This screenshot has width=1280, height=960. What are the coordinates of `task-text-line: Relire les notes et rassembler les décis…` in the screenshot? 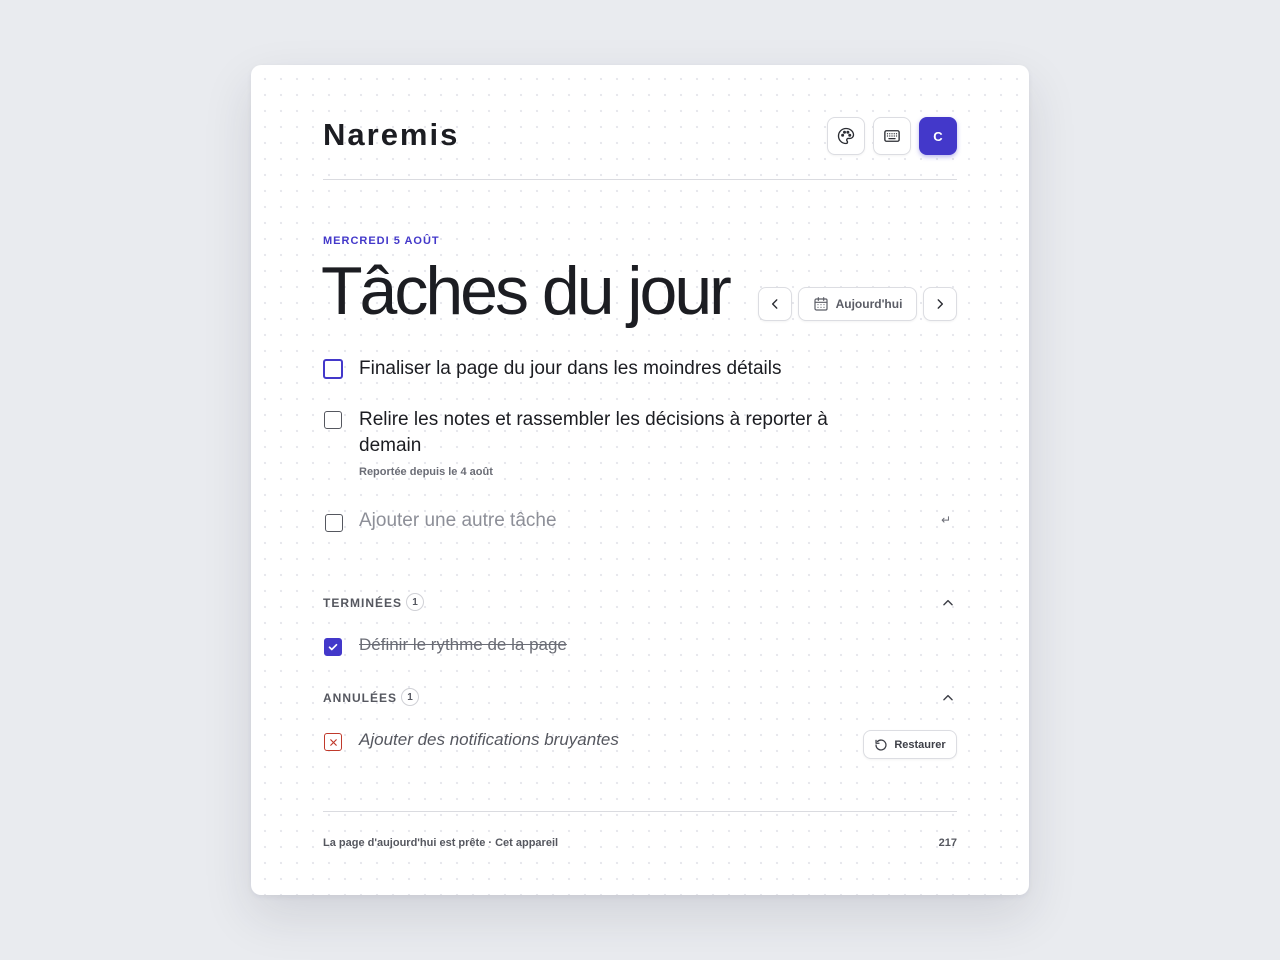 It's located at (593, 419).